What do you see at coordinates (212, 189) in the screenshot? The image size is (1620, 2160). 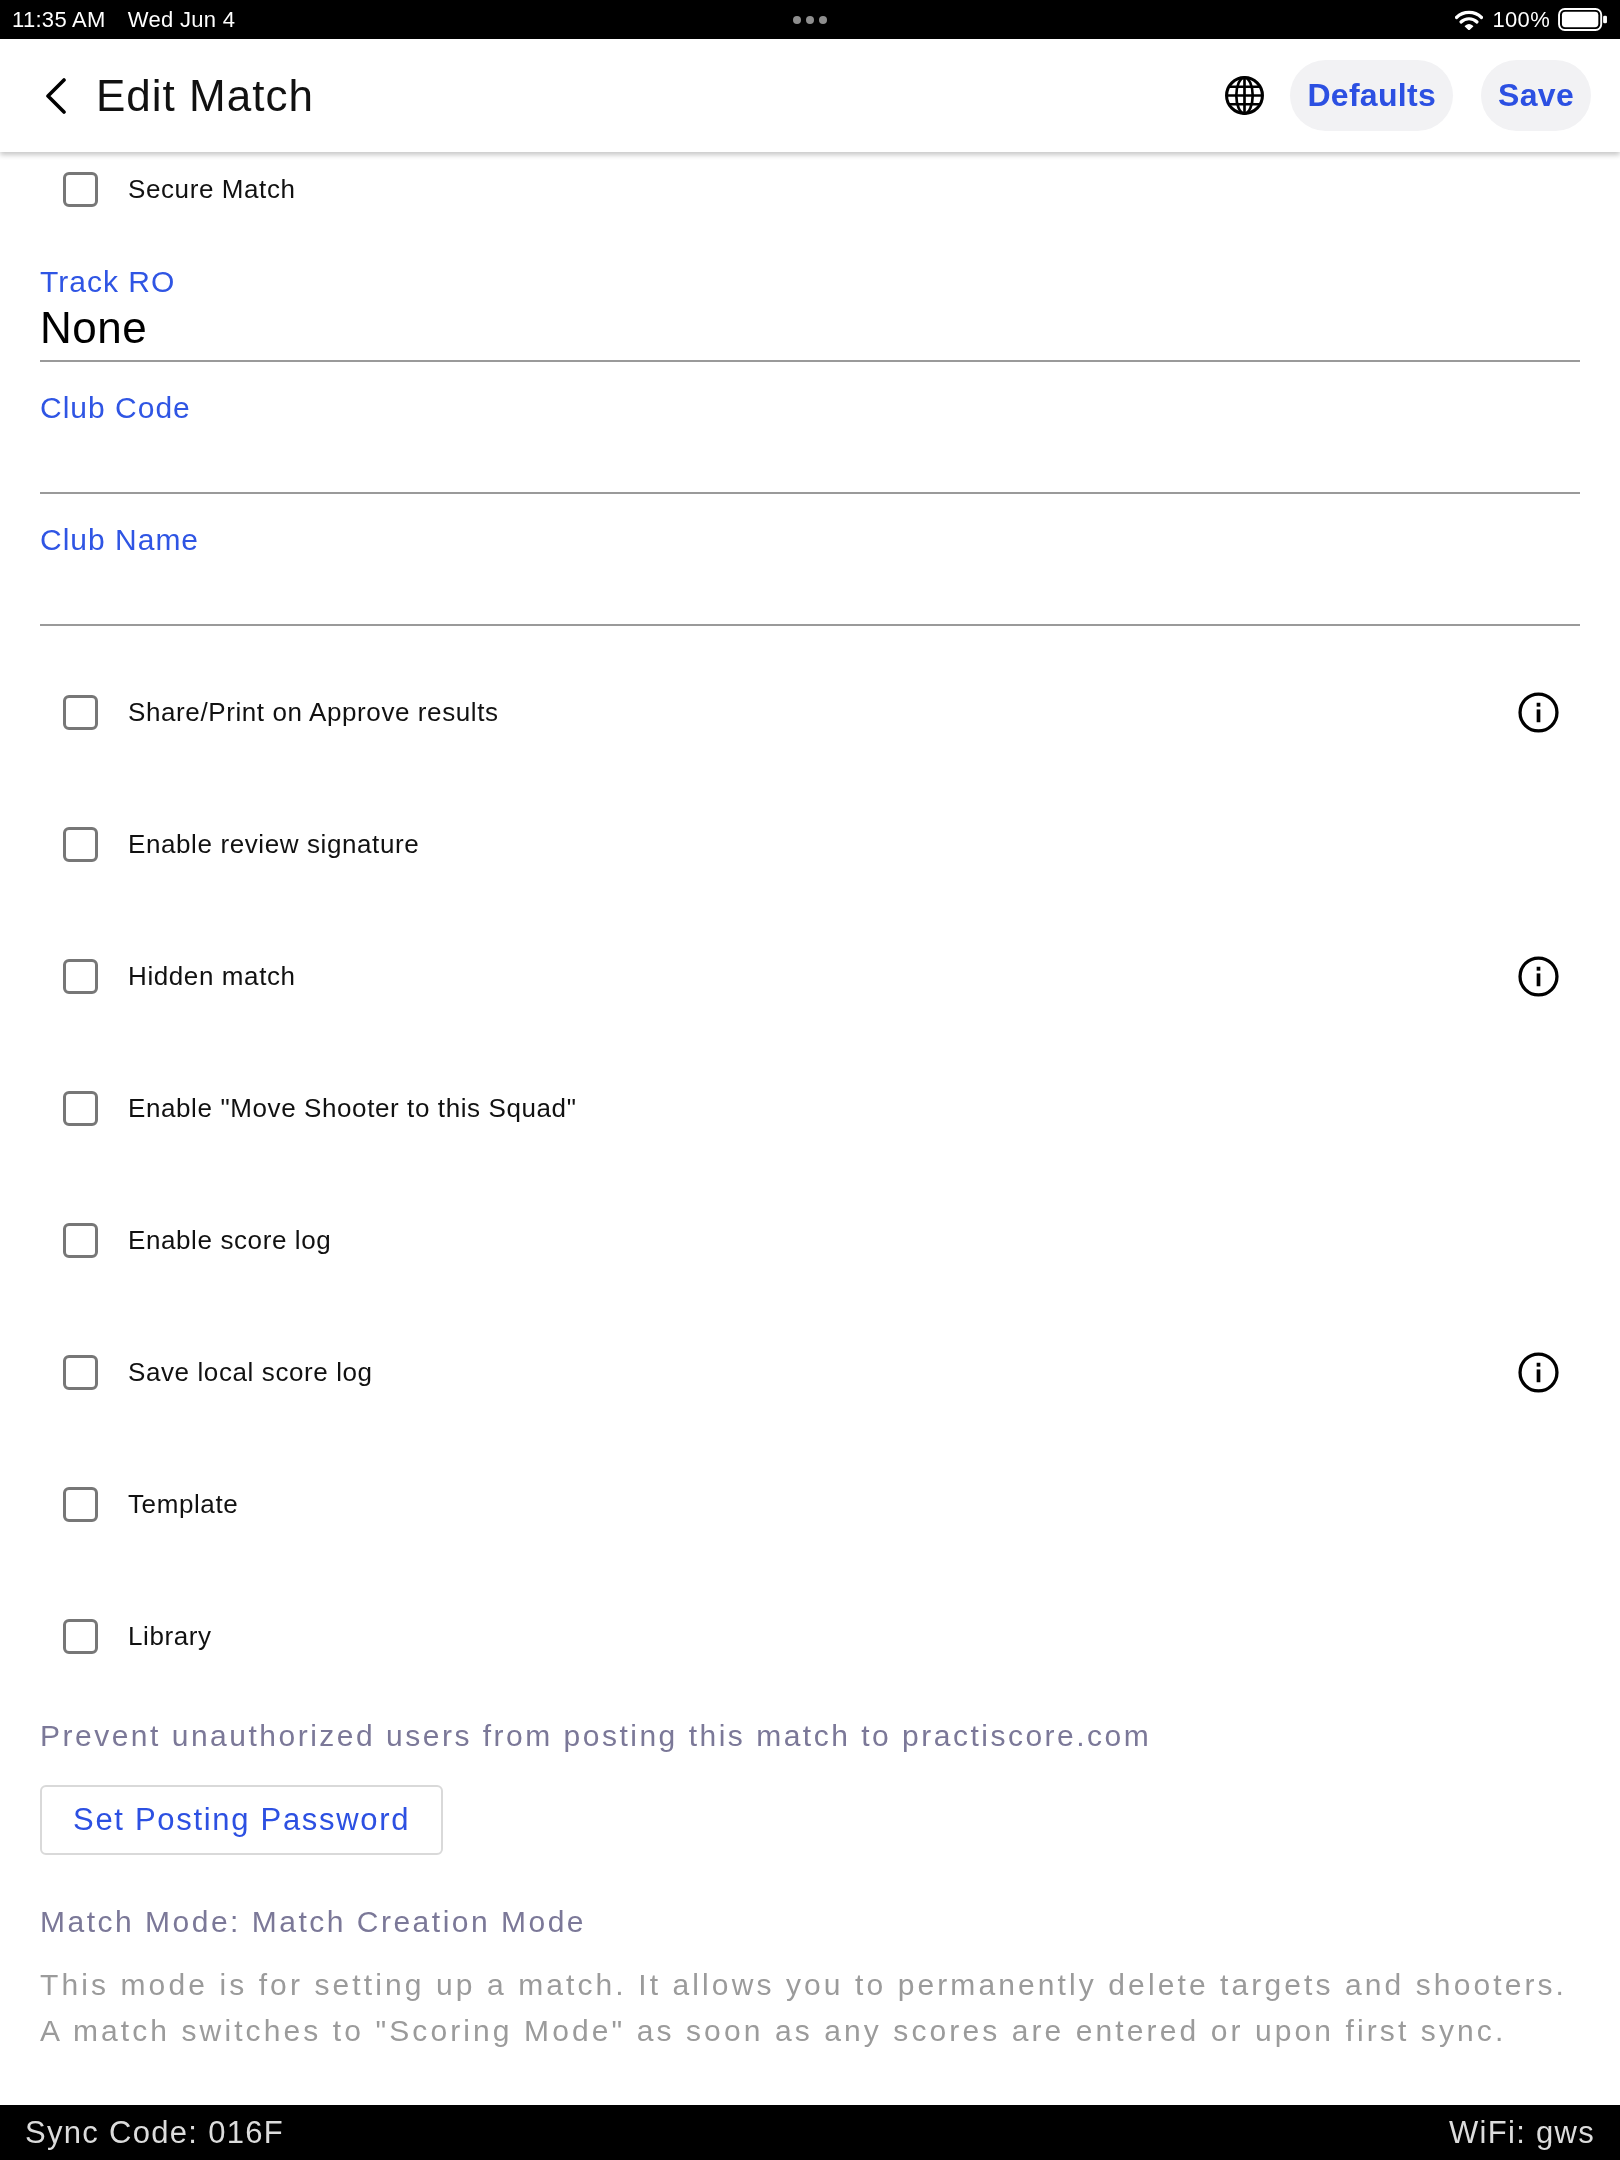 I see `checkbox-label: Secure Match` at bounding box center [212, 189].